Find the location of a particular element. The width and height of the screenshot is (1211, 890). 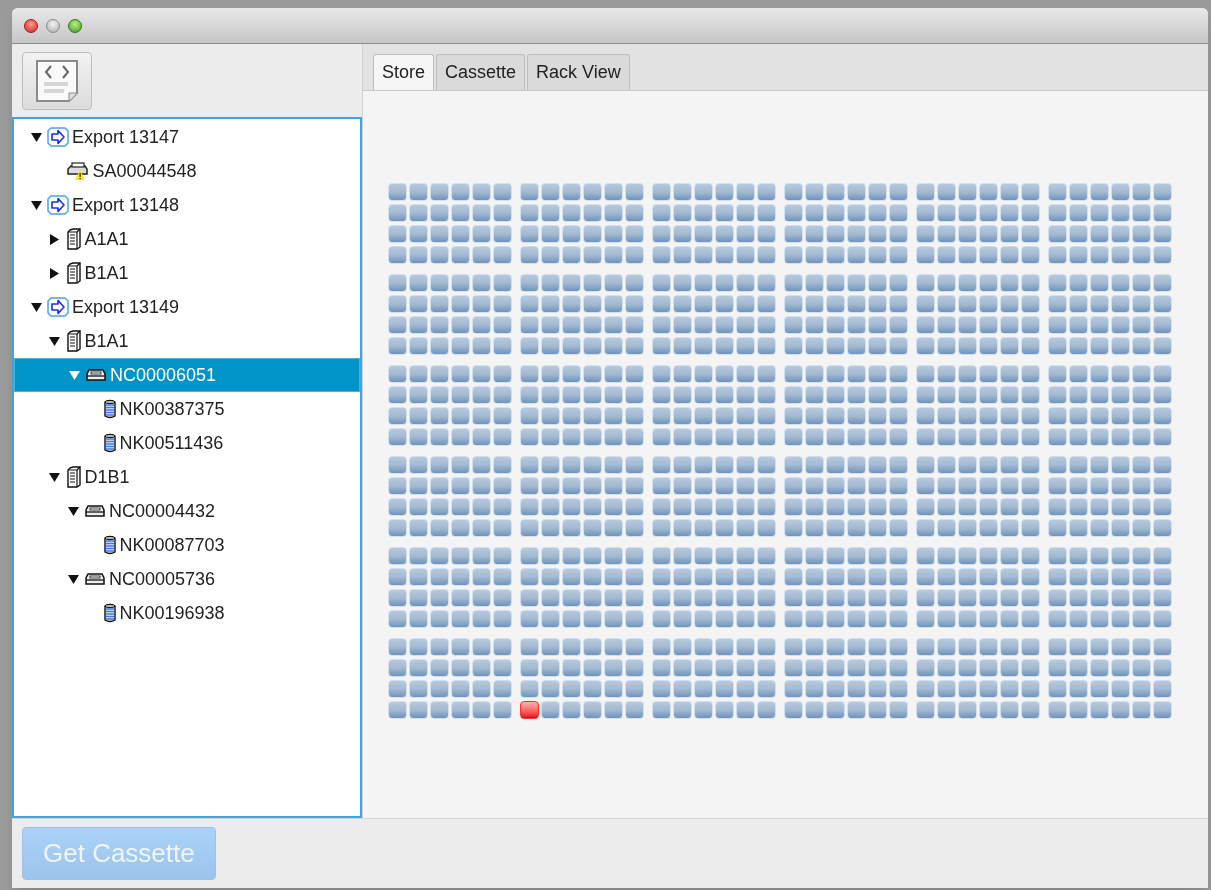

tree-row: SA00044548 is located at coordinates (187, 171).